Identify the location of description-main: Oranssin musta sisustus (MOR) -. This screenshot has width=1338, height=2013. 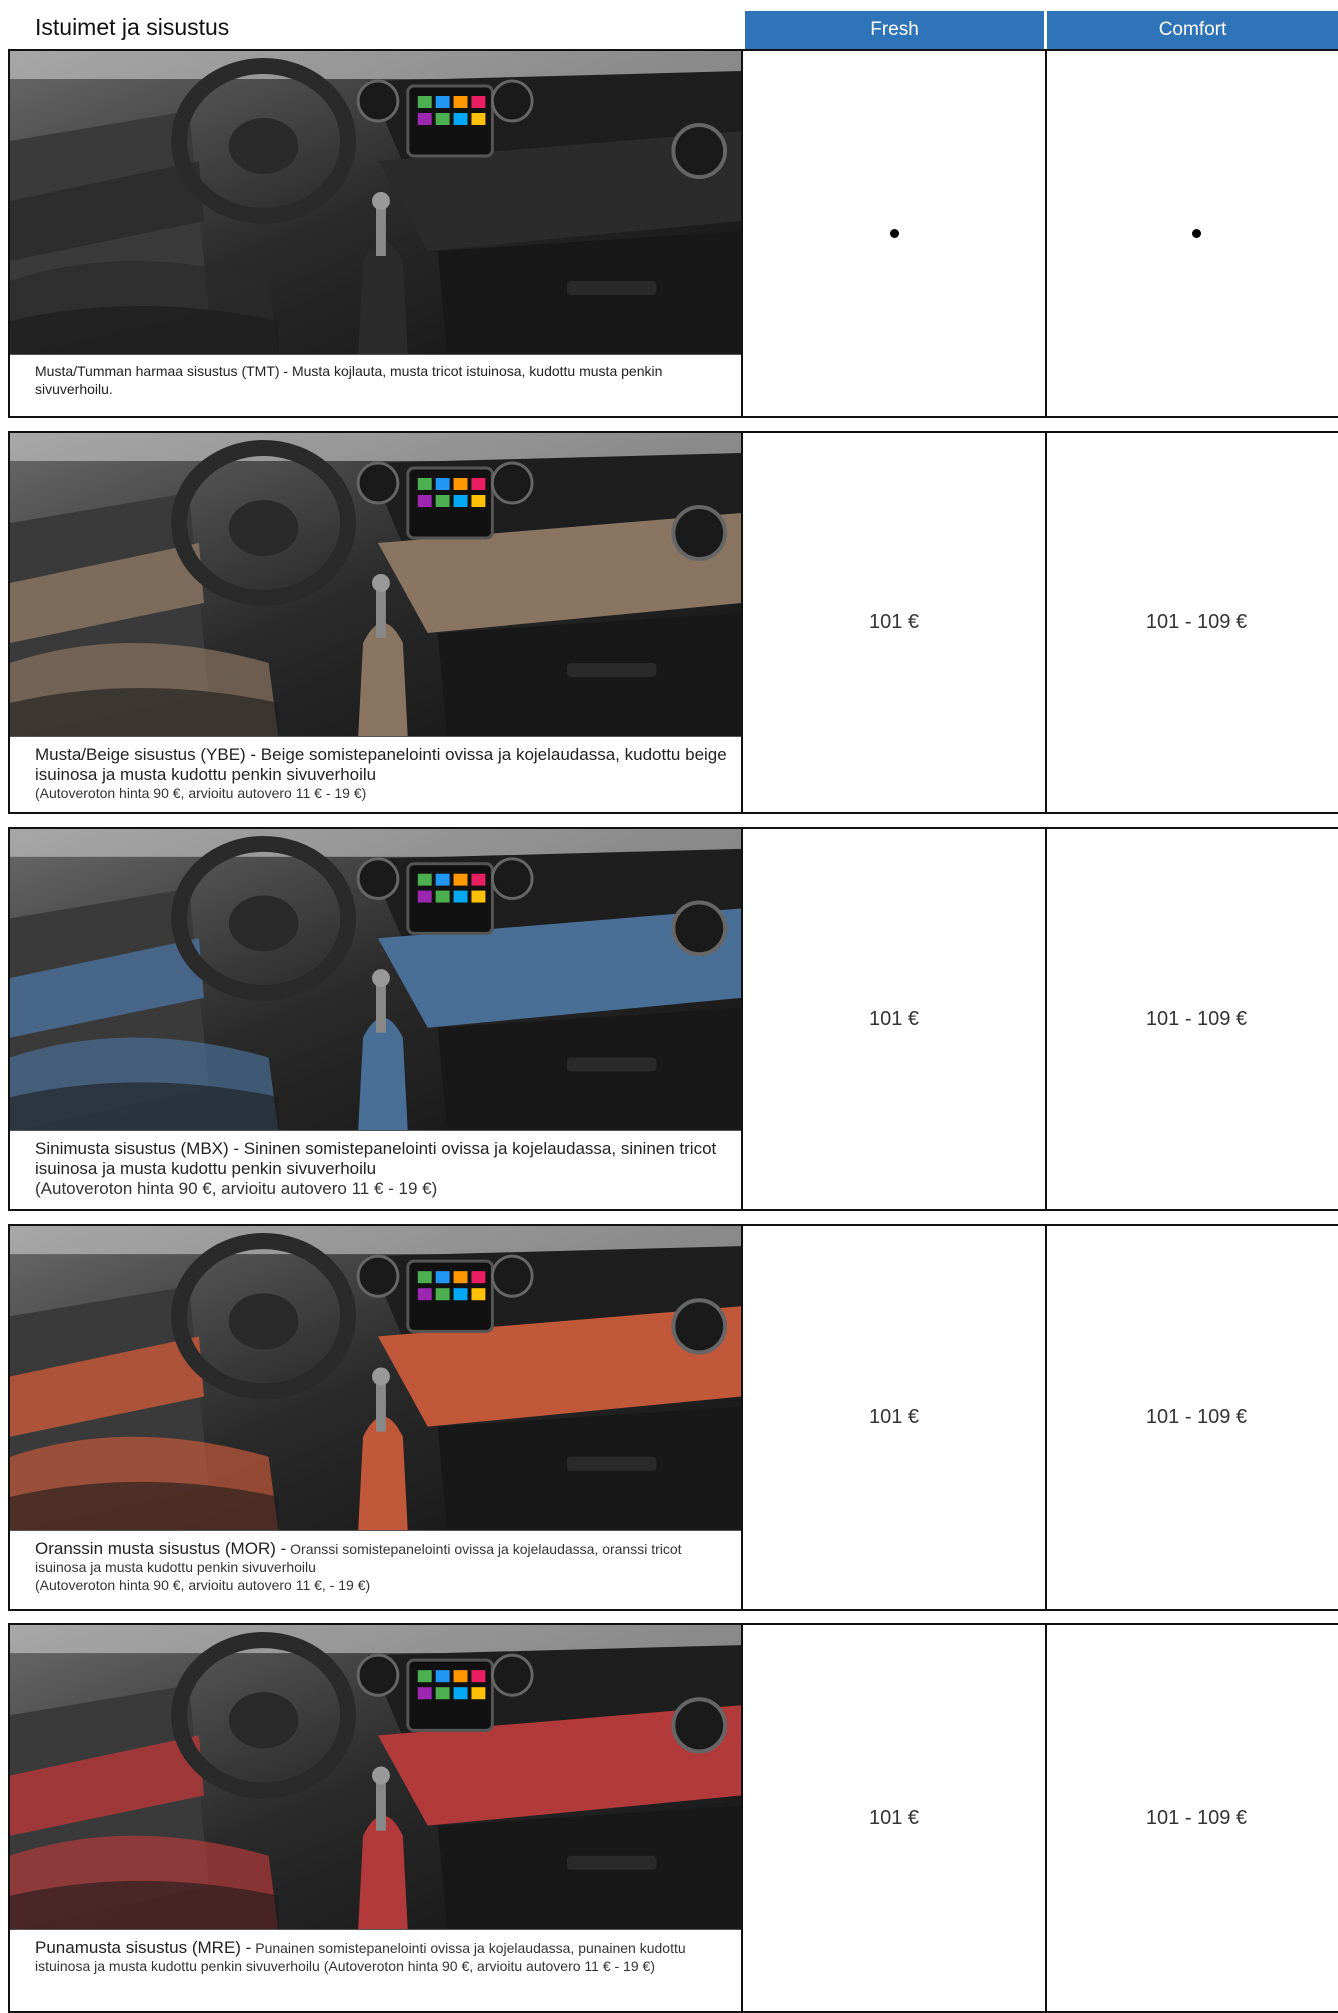
(161, 1548).